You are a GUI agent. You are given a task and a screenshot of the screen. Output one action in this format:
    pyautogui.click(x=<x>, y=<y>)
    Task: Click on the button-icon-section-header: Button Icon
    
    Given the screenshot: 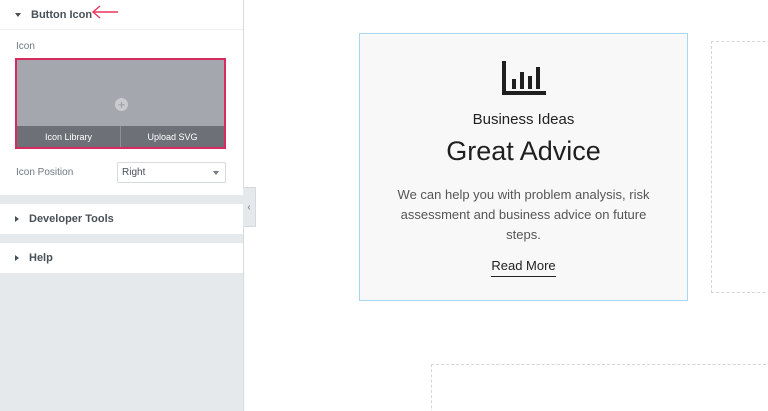 What is the action you would take?
    pyautogui.click(x=121, y=14)
    